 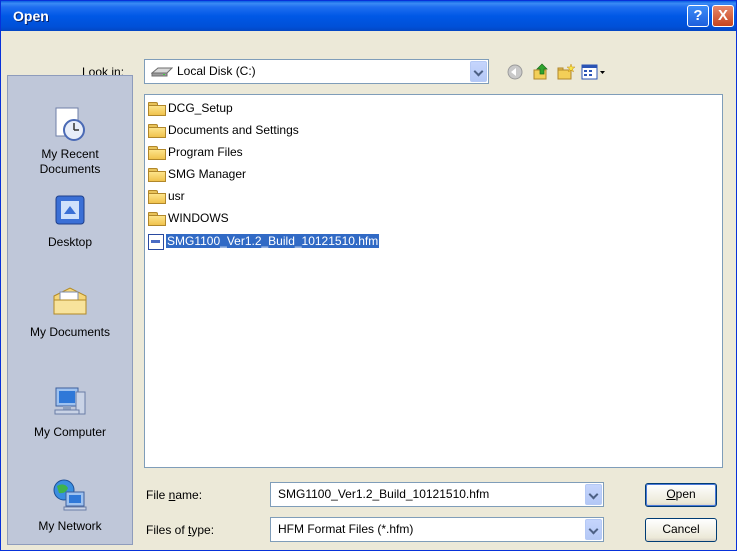 I want to click on item-name: WINDOWS, so click(x=198, y=218).